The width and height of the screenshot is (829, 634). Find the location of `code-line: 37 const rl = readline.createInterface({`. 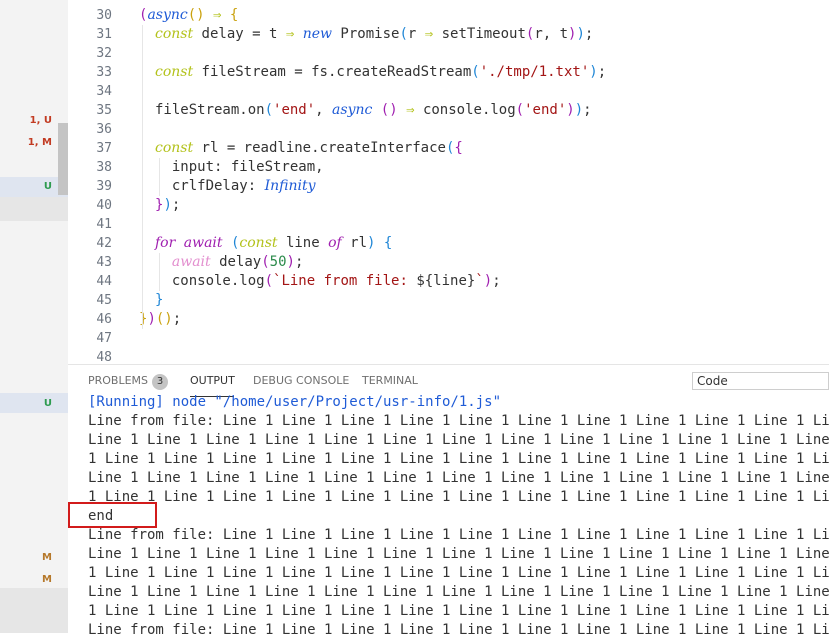

code-line: 37 const rl = readline.createInterface({ is located at coordinates (448, 148).